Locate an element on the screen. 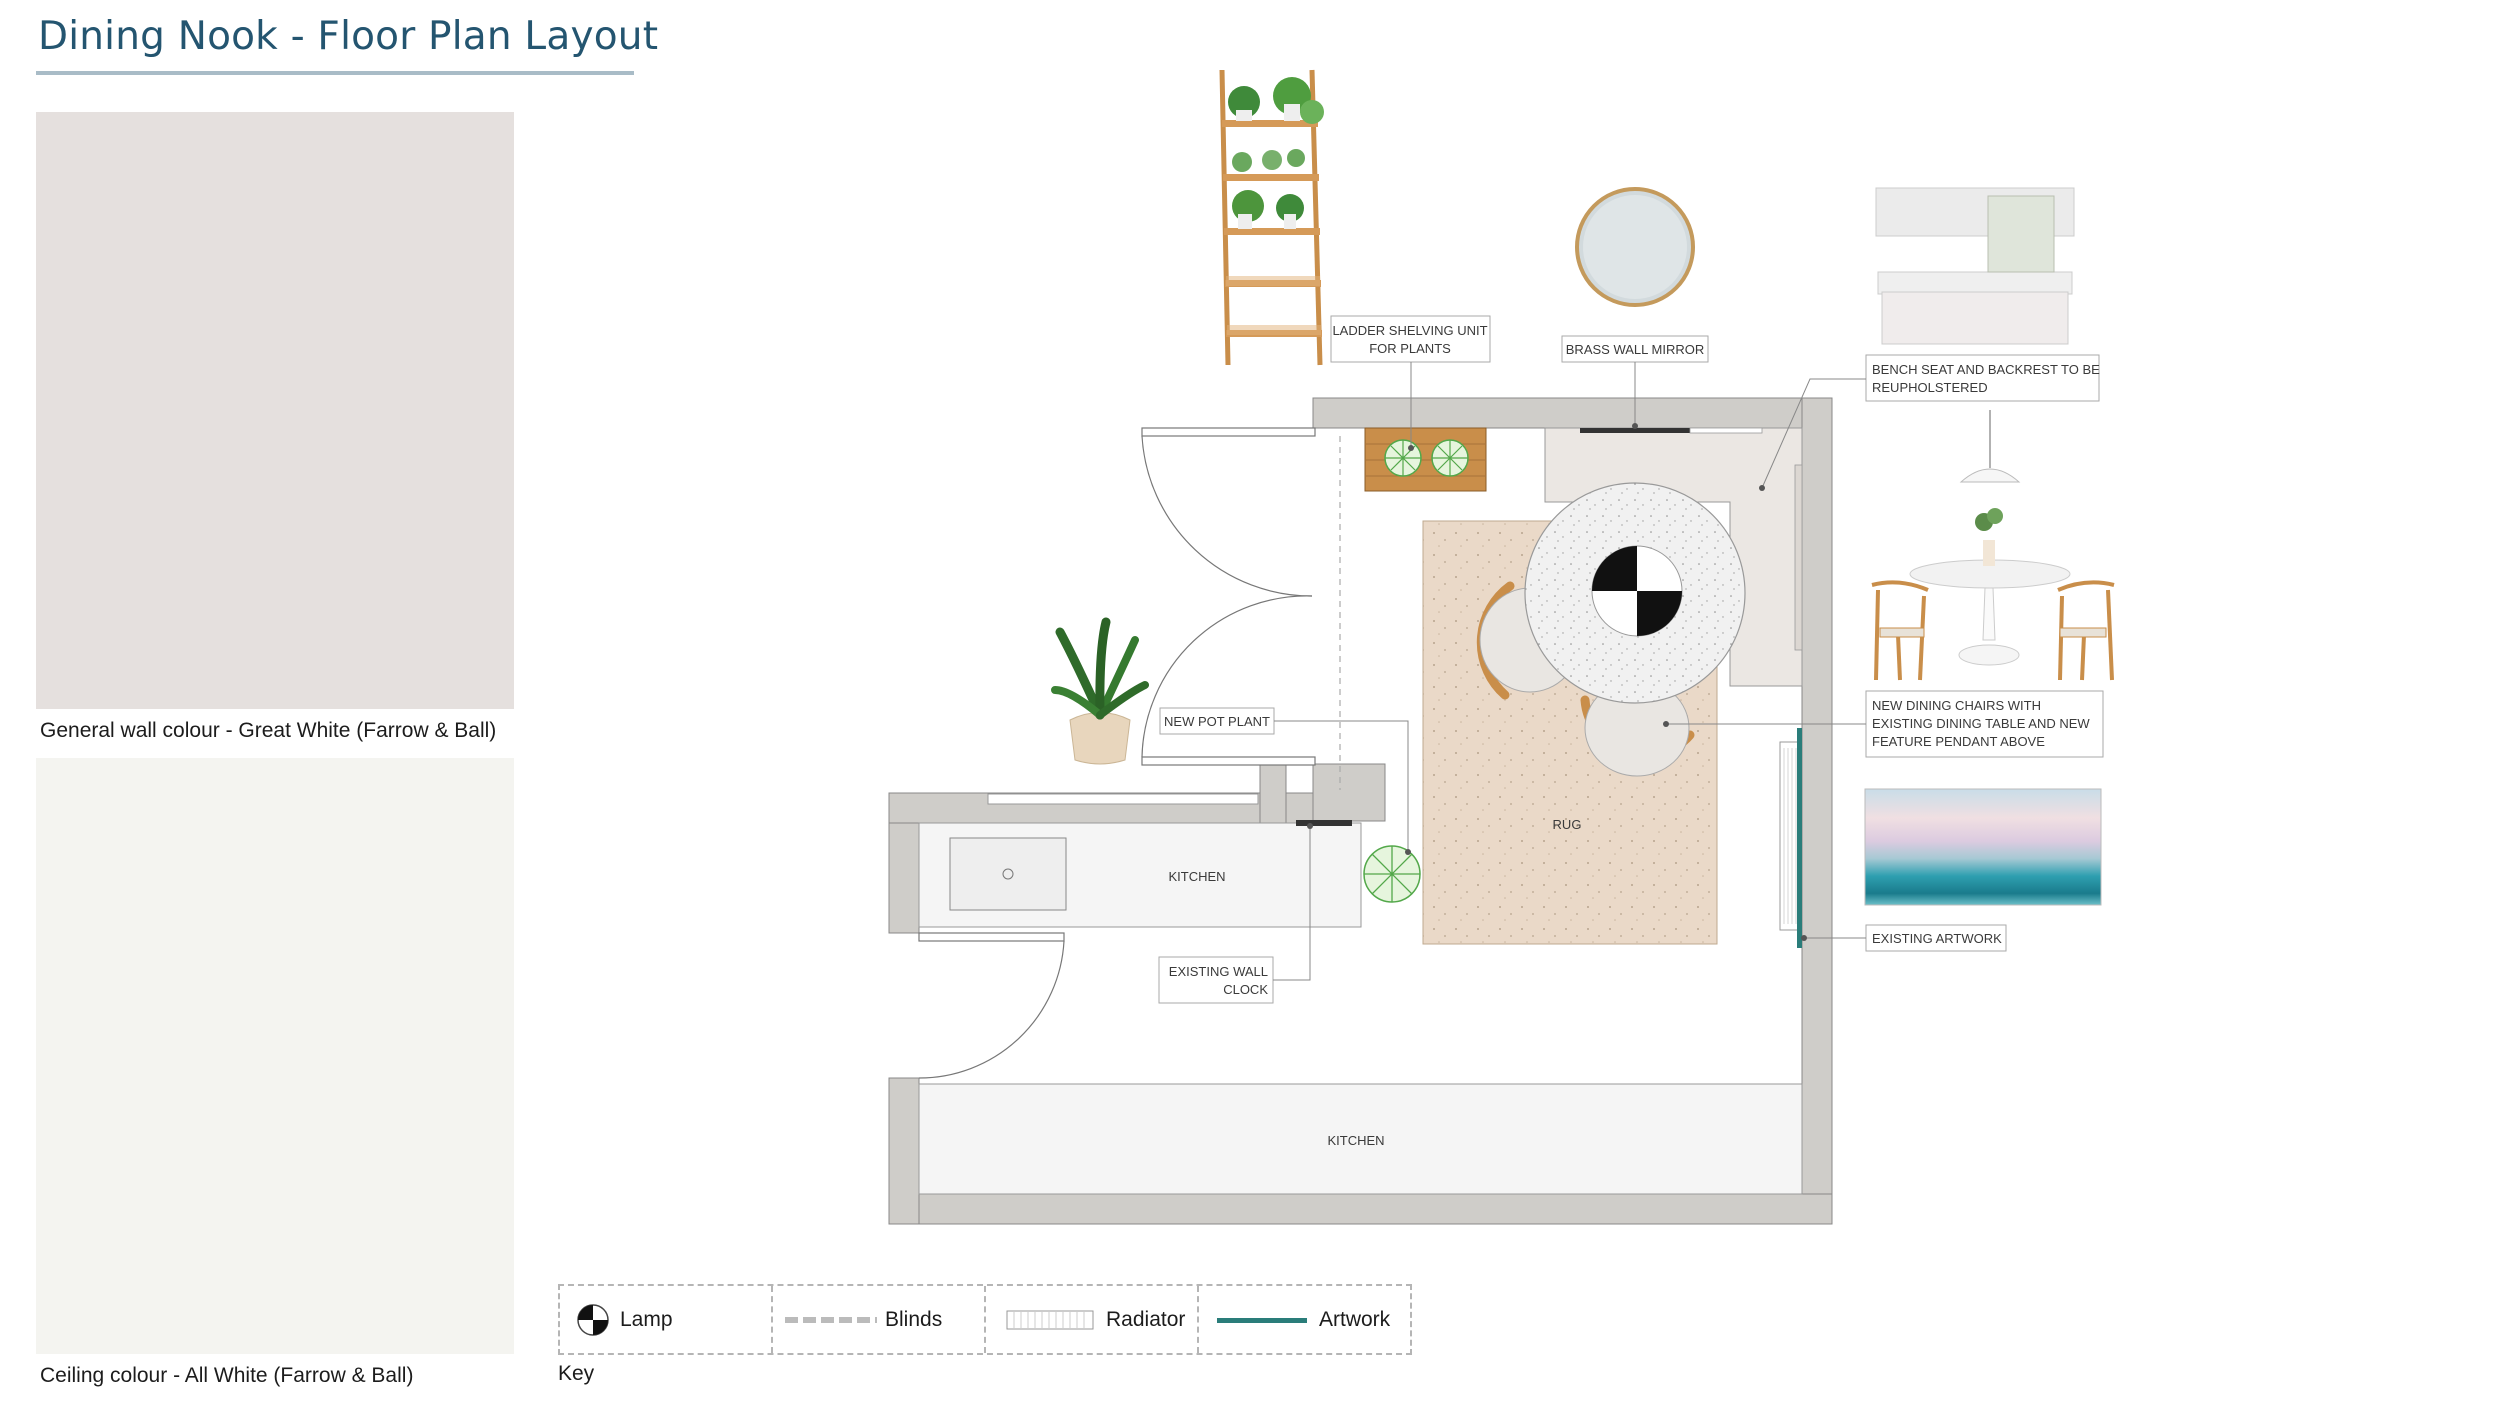 This screenshot has height=1406, width=2500. legend-radiator: Radiator is located at coordinates (1092, 1319).